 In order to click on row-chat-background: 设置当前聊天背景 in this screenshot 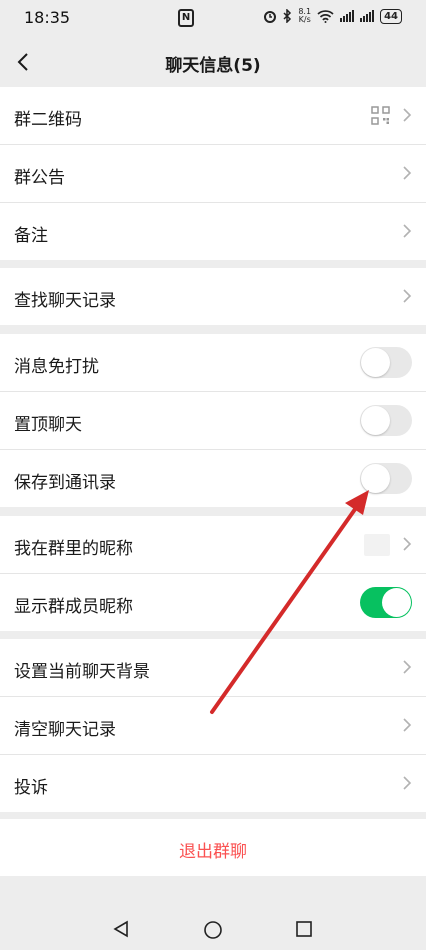, I will do `click(213, 668)`.